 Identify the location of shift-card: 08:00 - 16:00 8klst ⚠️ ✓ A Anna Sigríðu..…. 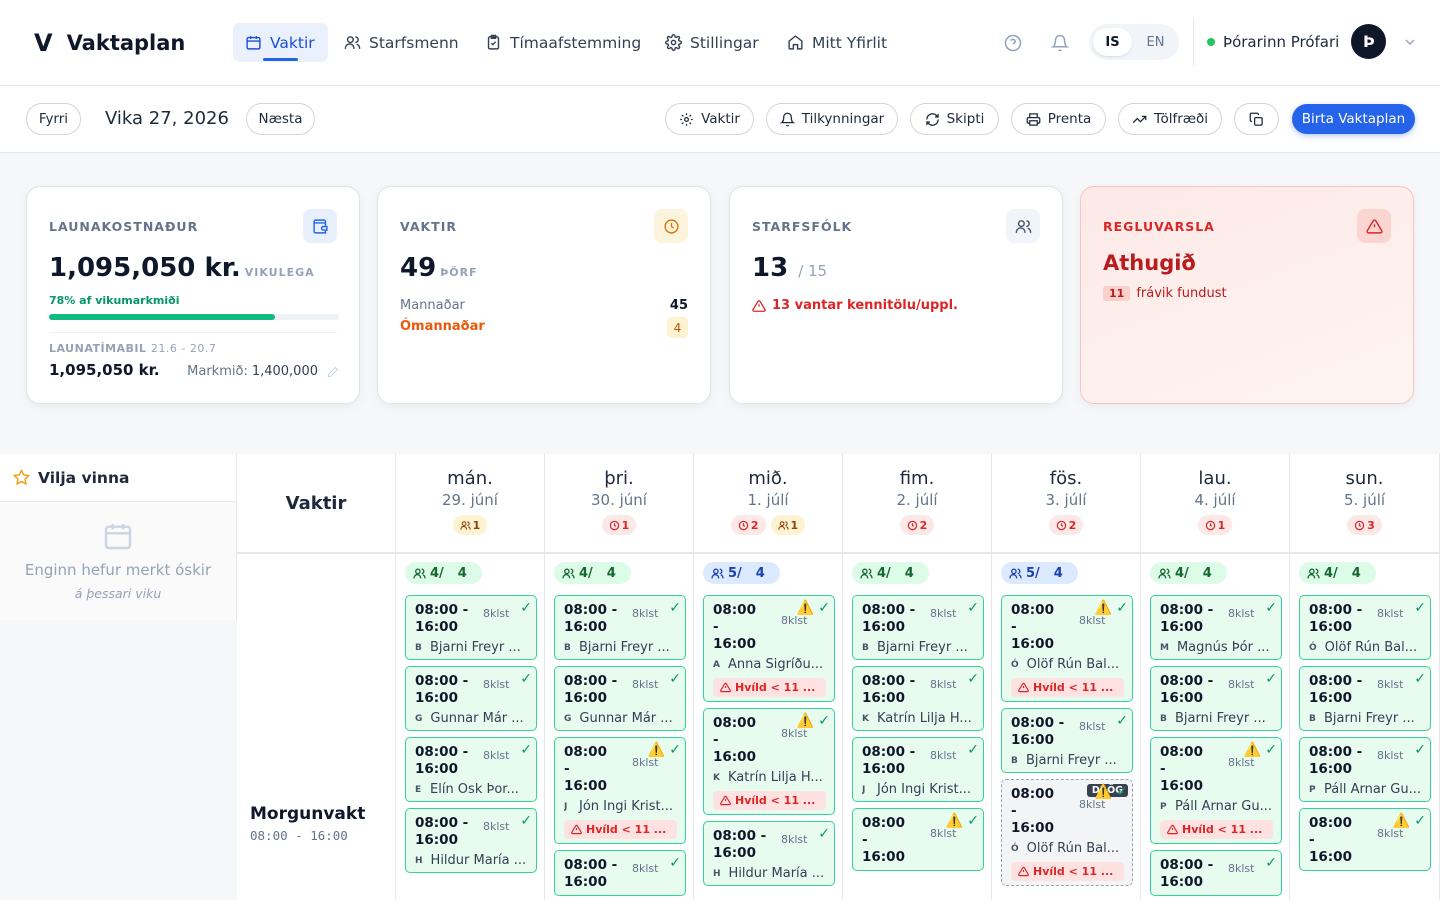
(769, 648).